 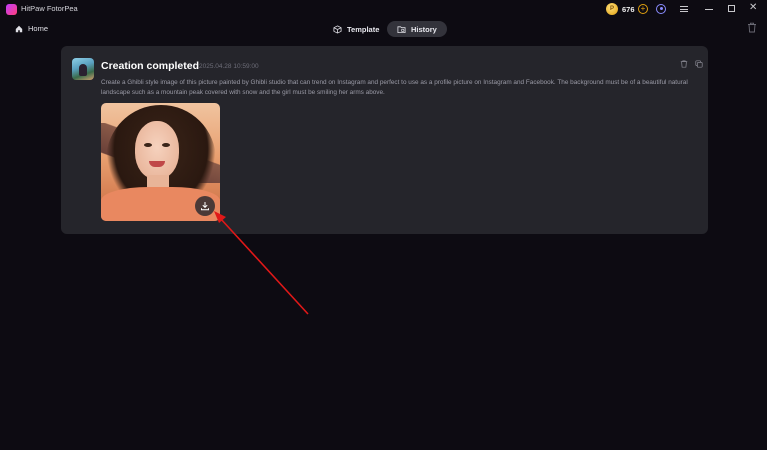 I want to click on image-face, so click(x=157, y=150).